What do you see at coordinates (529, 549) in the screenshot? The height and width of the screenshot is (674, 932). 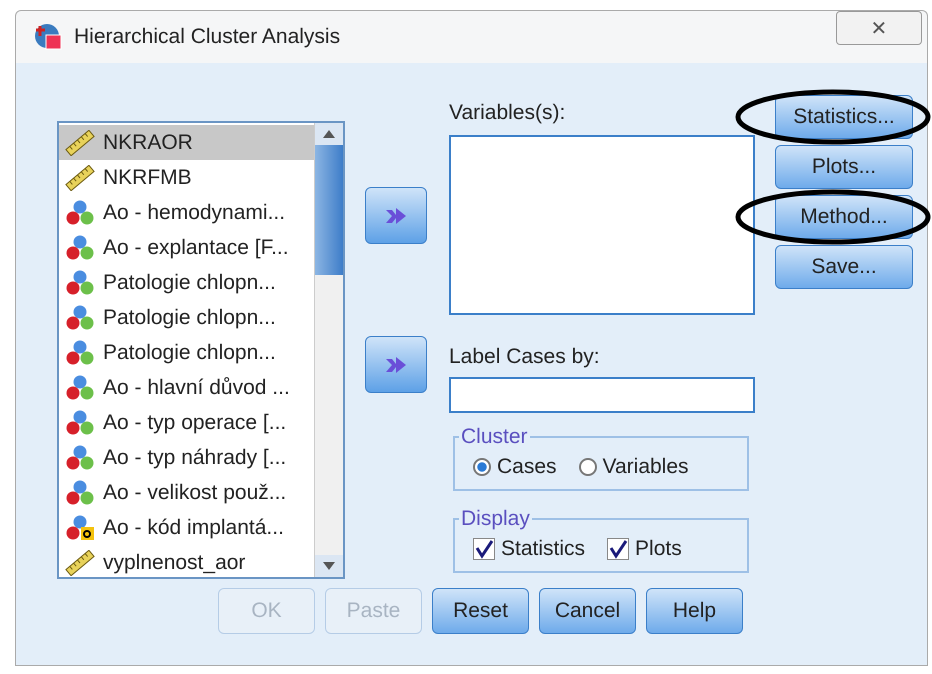 I see `checkbox-option: Statistics` at bounding box center [529, 549].